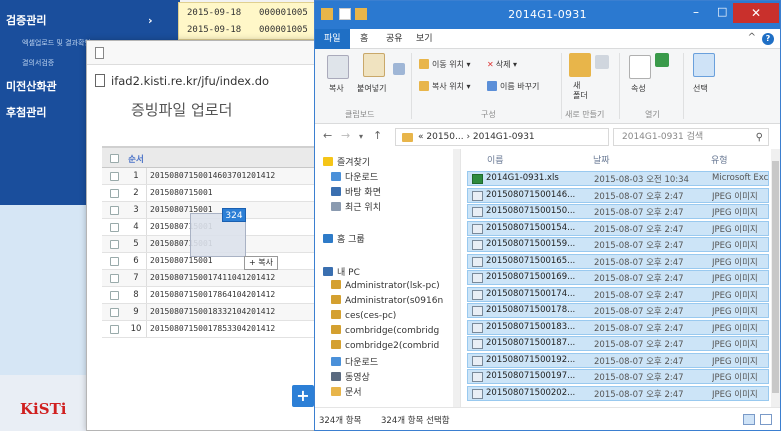  Describe the element at coordinates (399, 69) in the screenshot. I see `cut-icon` at that location.